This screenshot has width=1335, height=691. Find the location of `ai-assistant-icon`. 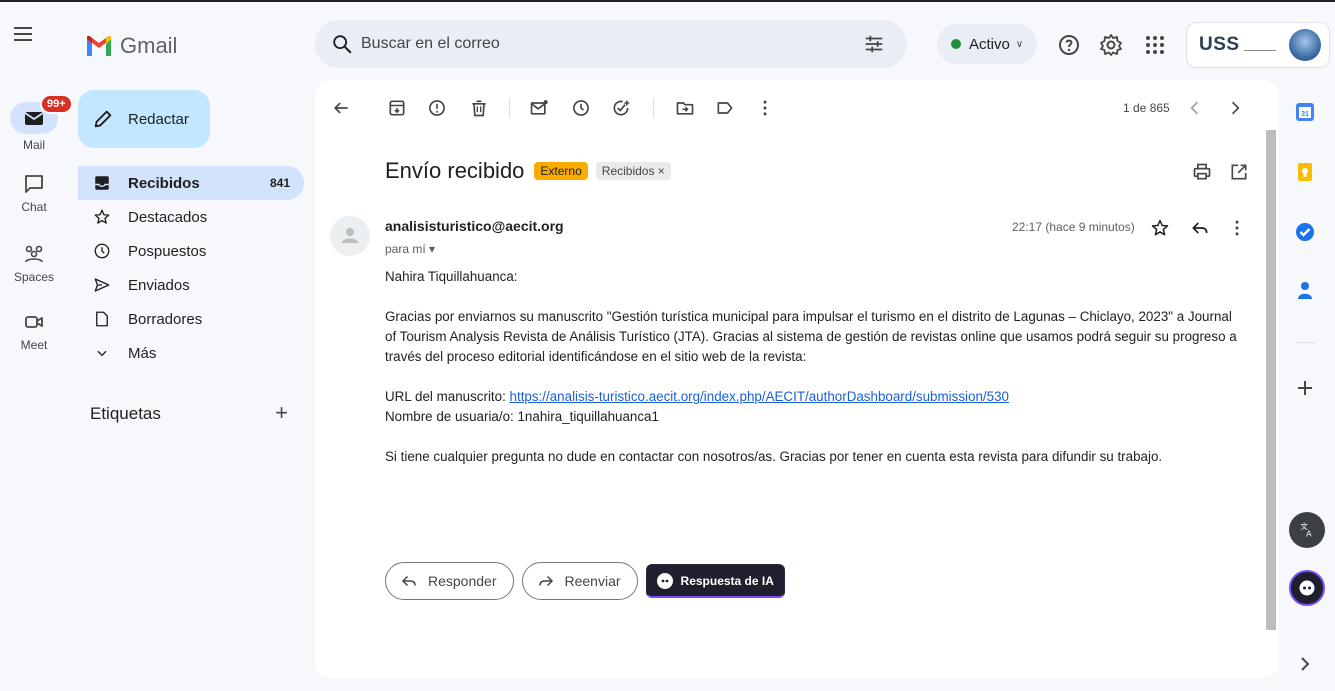

ai-assistant-icon is located at coordinates (1307, 588).